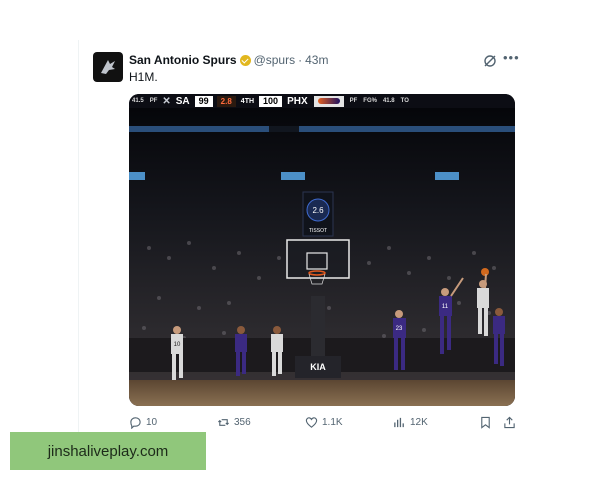 This screenshot has width=600, height=480. I want to click on bookmark-button, so click(485, 422).